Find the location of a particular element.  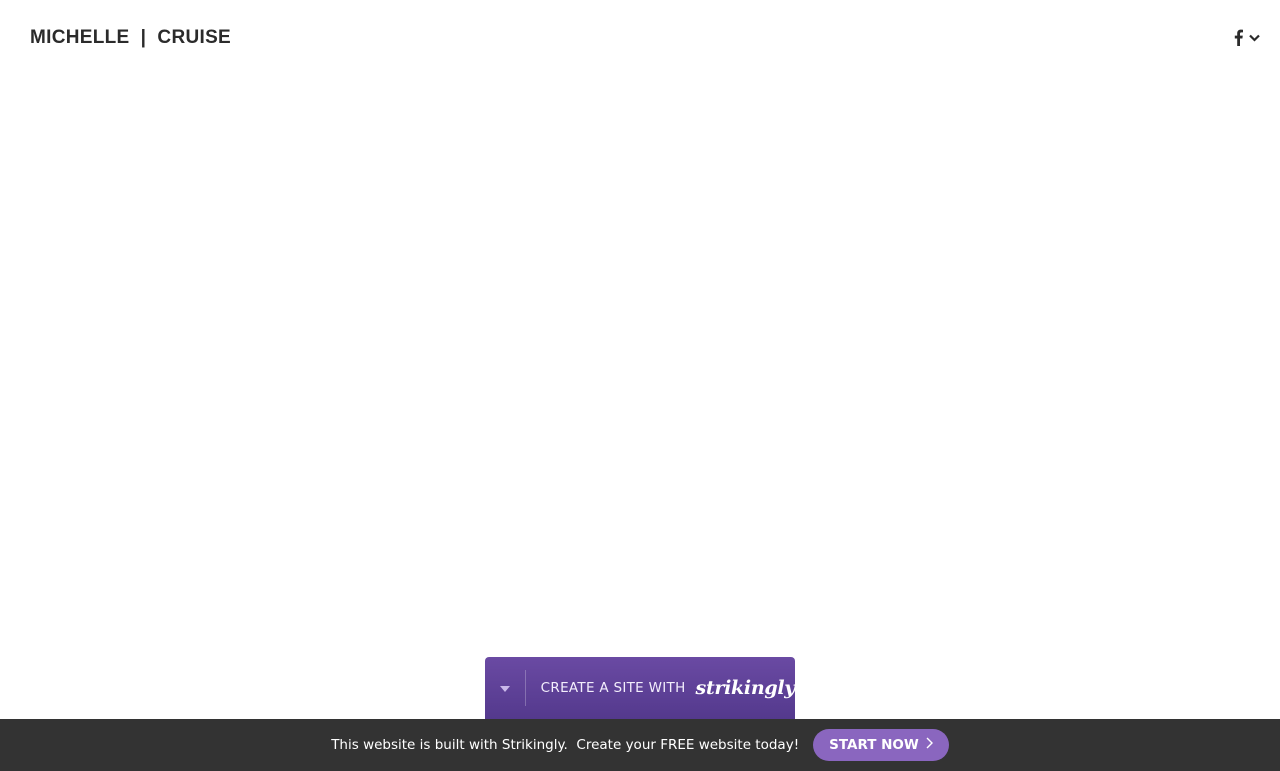

strikingly-logo: strikingly is located at coordinates (745, 688).